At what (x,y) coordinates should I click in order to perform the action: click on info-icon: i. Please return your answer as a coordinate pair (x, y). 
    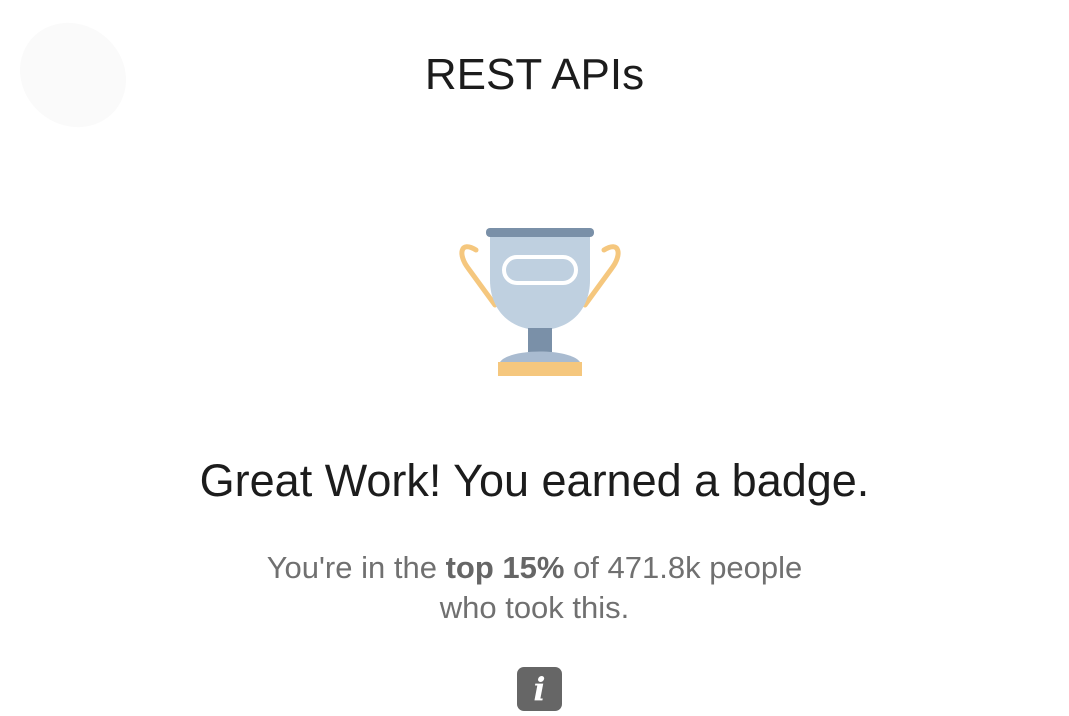
    Looking at the image, I should click on (539, 689).